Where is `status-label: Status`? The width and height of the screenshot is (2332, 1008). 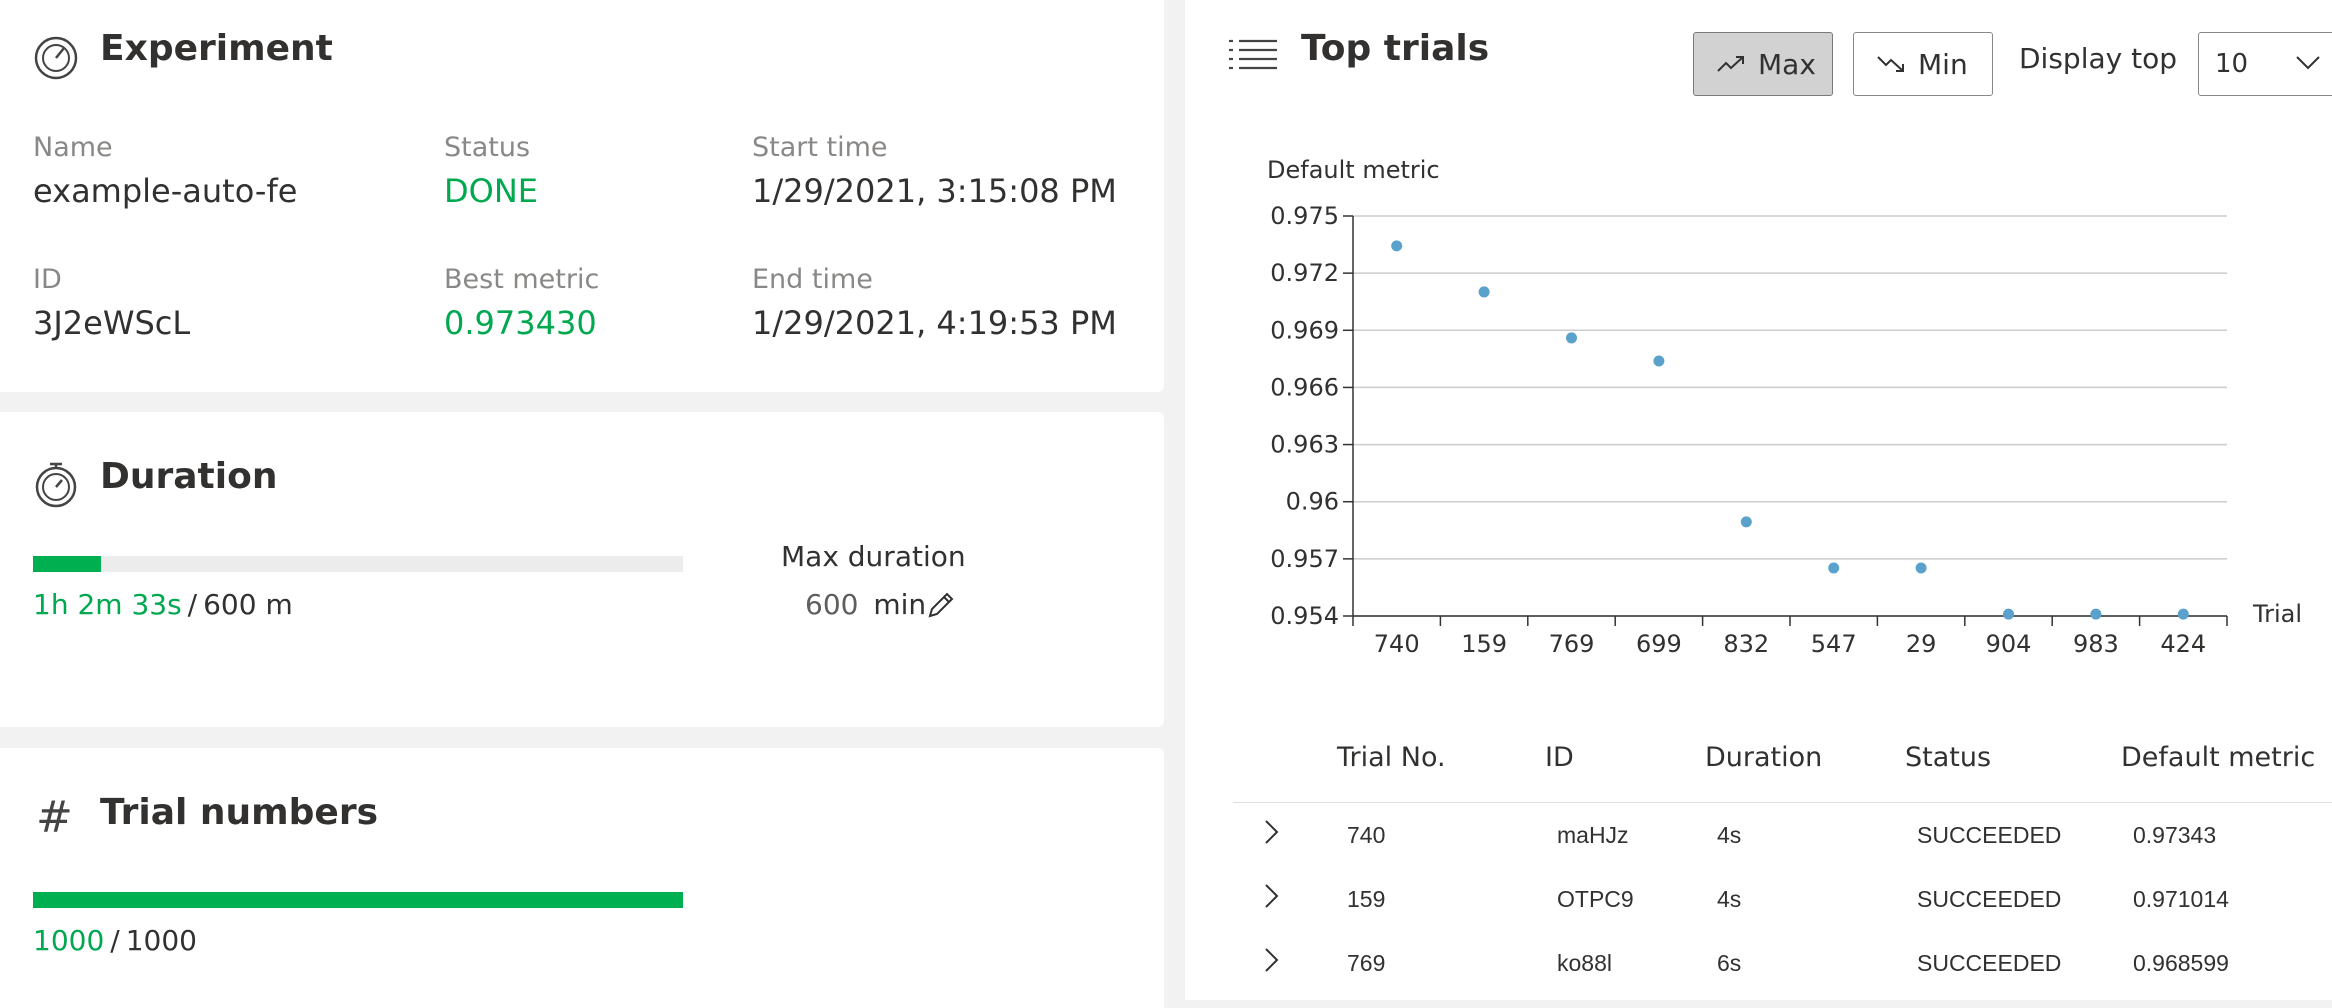 status-label: Status is located at coordinates (487, 147).